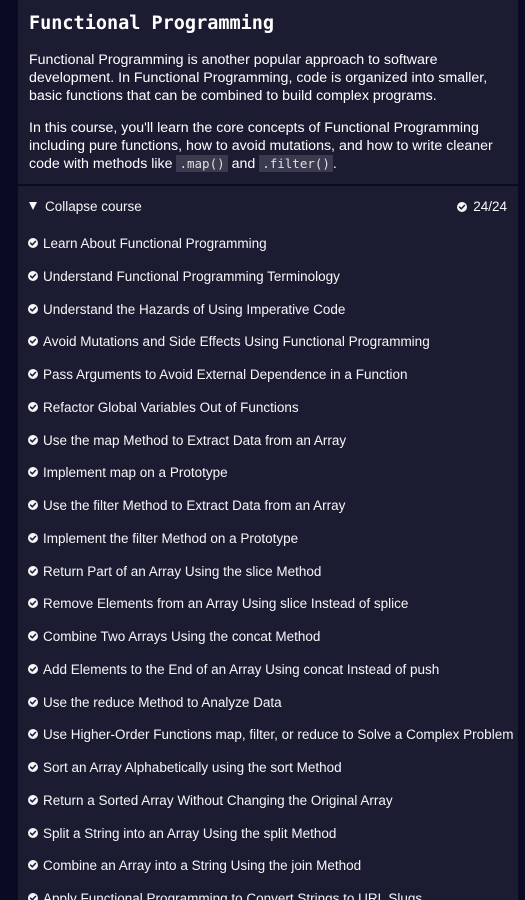 The height and width of the screenshot is (900, 525). Describe the element at coordinates (268, 473) in the screenshot. I see `challenge-item: Implement map on a Prototype` at that location.